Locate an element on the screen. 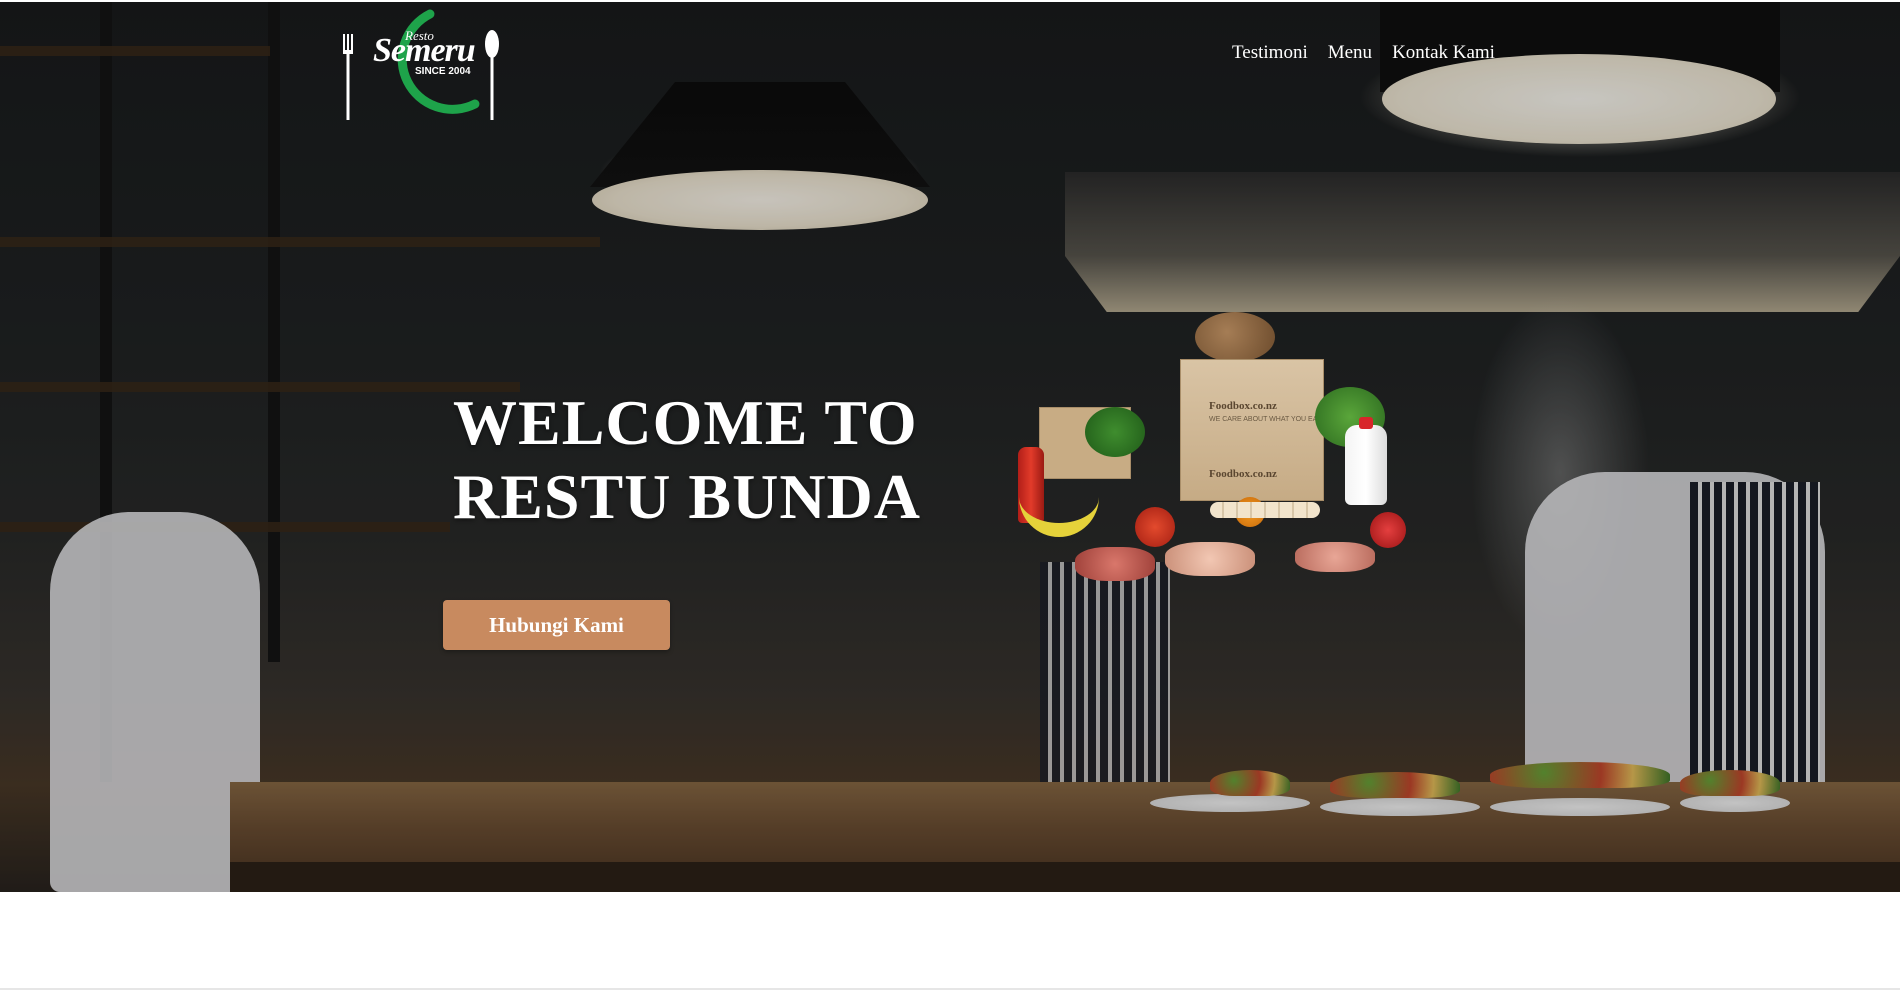 The height and width of the screenshot is (992, 1900). eggs is located at coordinates (1265, 510).